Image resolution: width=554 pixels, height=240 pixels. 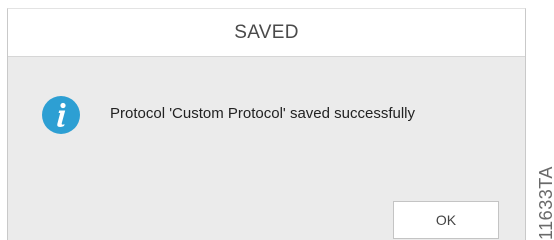 I want to click on ok-button: OK, so click(x=446, y=220).